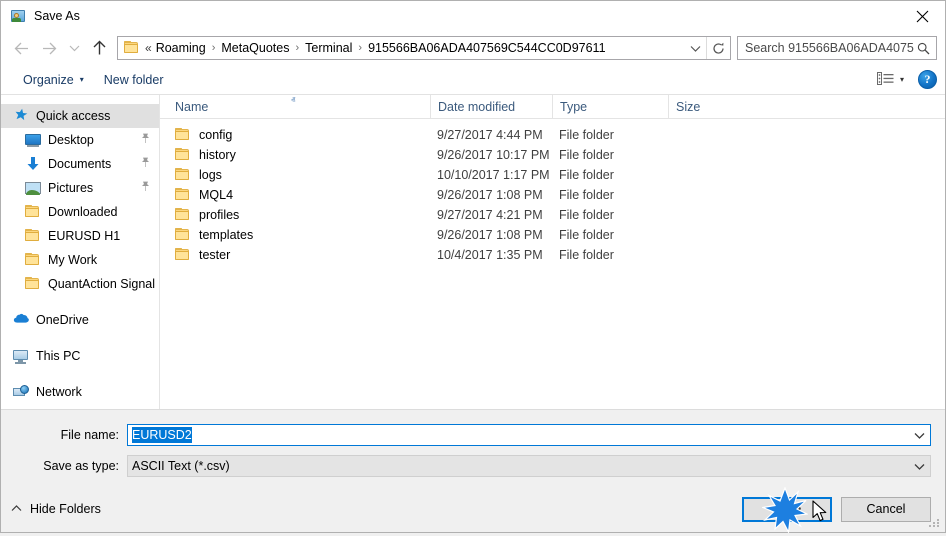 The width and height of the screenshot is (946, 536). I want to click on desktop-icon, so click(33, 140).